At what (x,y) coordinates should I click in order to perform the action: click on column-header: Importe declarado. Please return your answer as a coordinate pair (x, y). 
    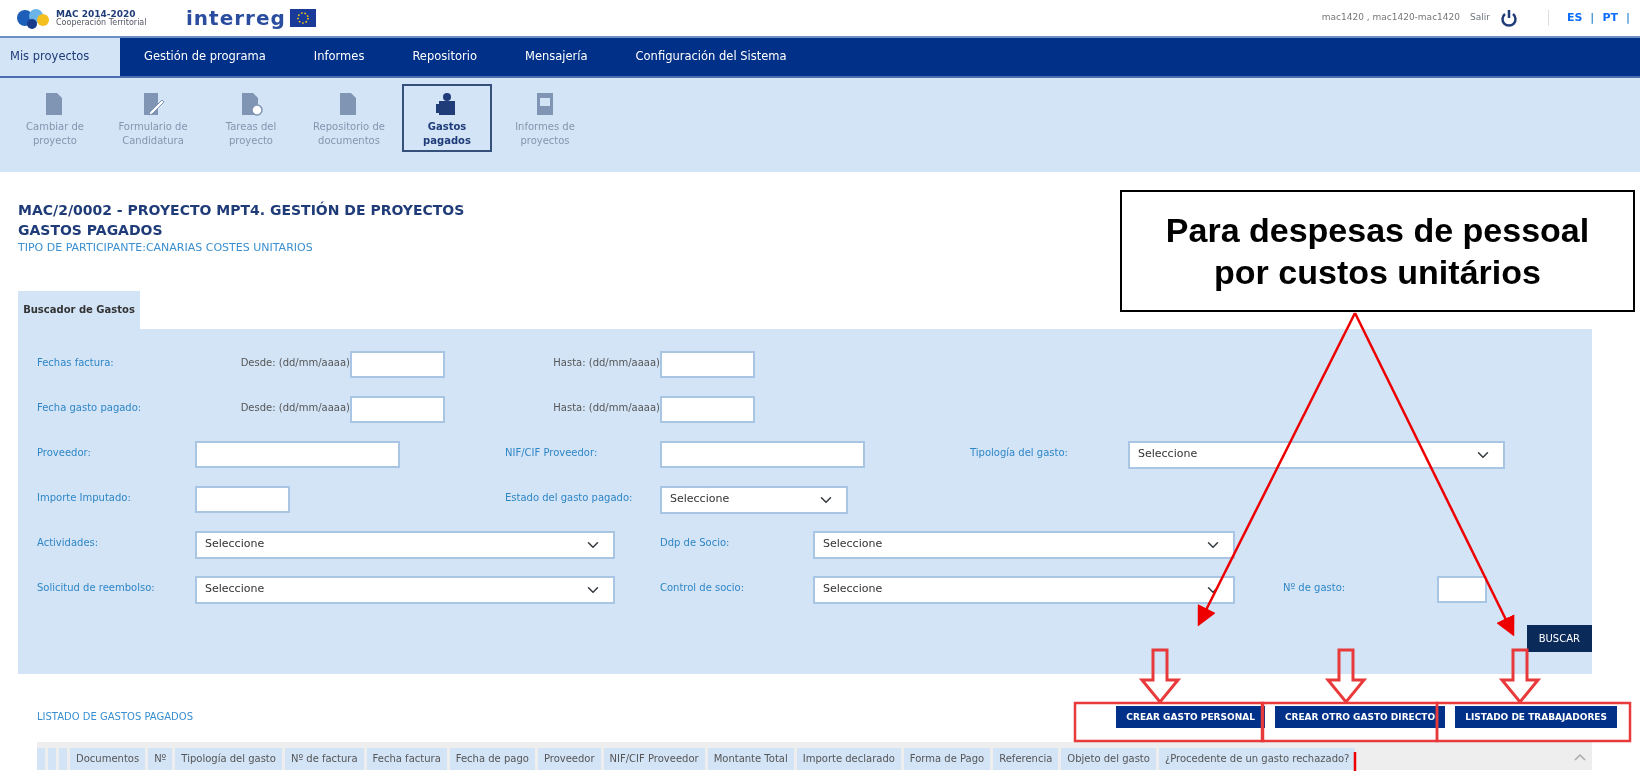
    Looking at the image, I should click on (848, 758).